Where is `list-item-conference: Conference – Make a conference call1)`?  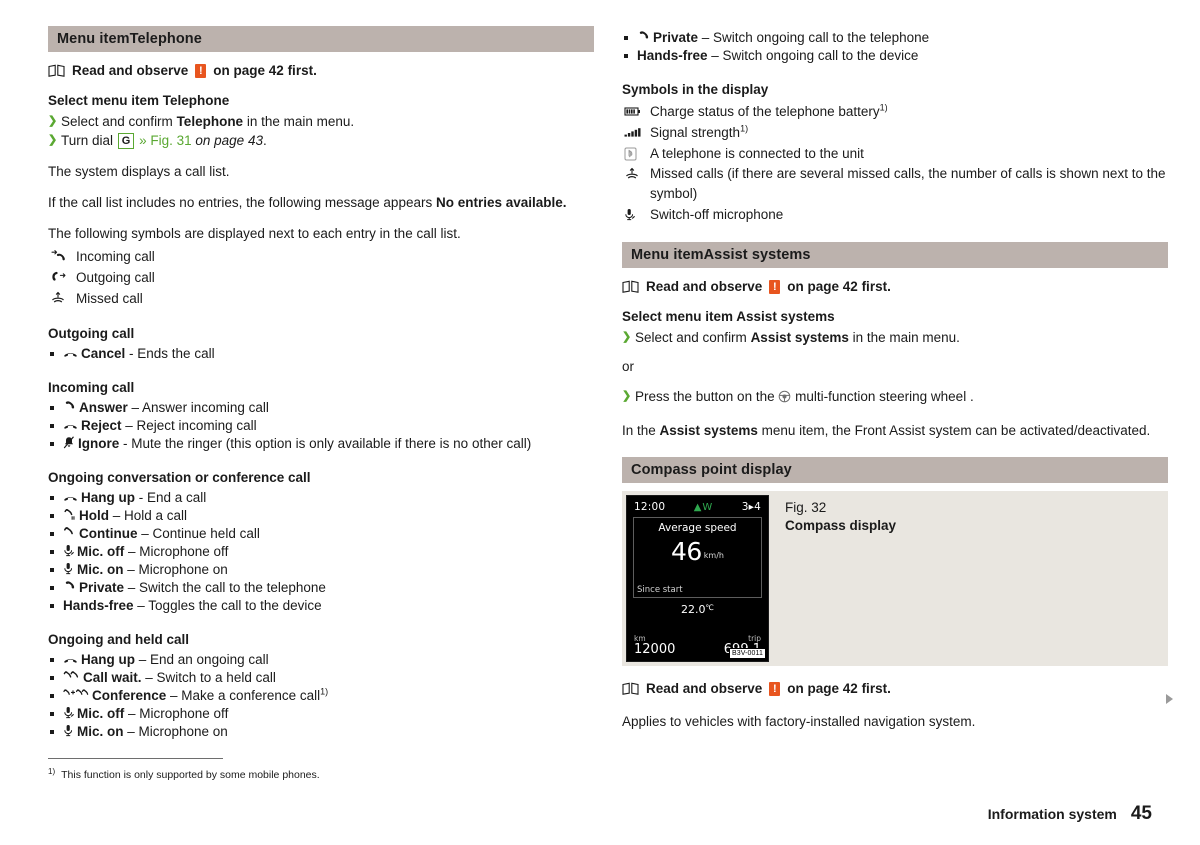
list-item-conference: Conference – Make a conference call1) is located at coordinates (321, 696).